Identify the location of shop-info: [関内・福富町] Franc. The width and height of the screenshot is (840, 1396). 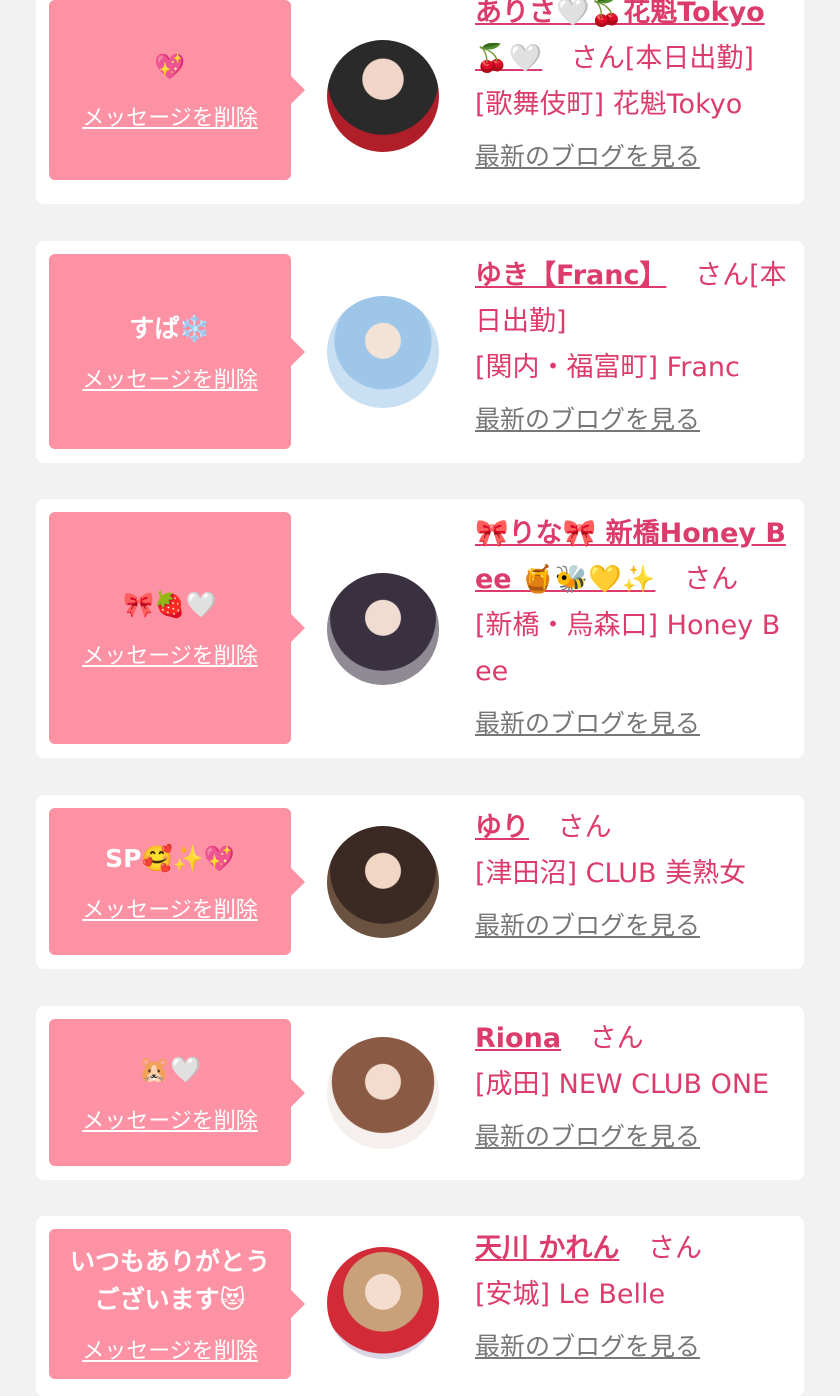
(607, 367).